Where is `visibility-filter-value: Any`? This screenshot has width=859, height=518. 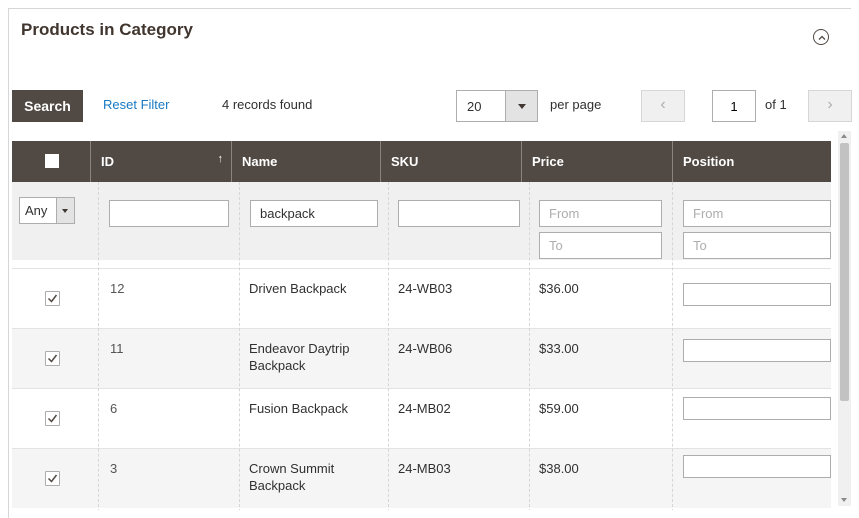
visibility-filter-value: Any is located at coordinates (36, 210).